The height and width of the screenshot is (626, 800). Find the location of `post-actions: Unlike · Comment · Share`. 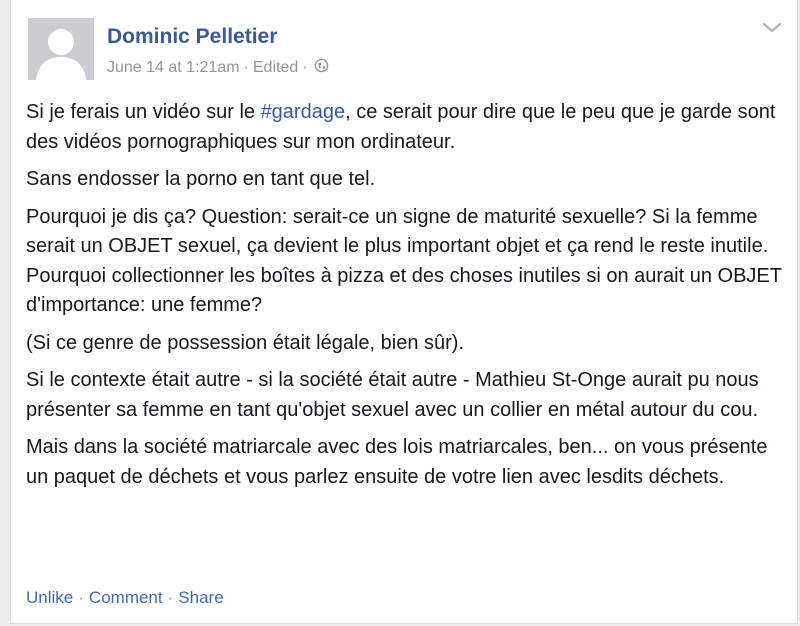

post-actions: Unlike · Comment · Share is located at coordinates (125, 598).